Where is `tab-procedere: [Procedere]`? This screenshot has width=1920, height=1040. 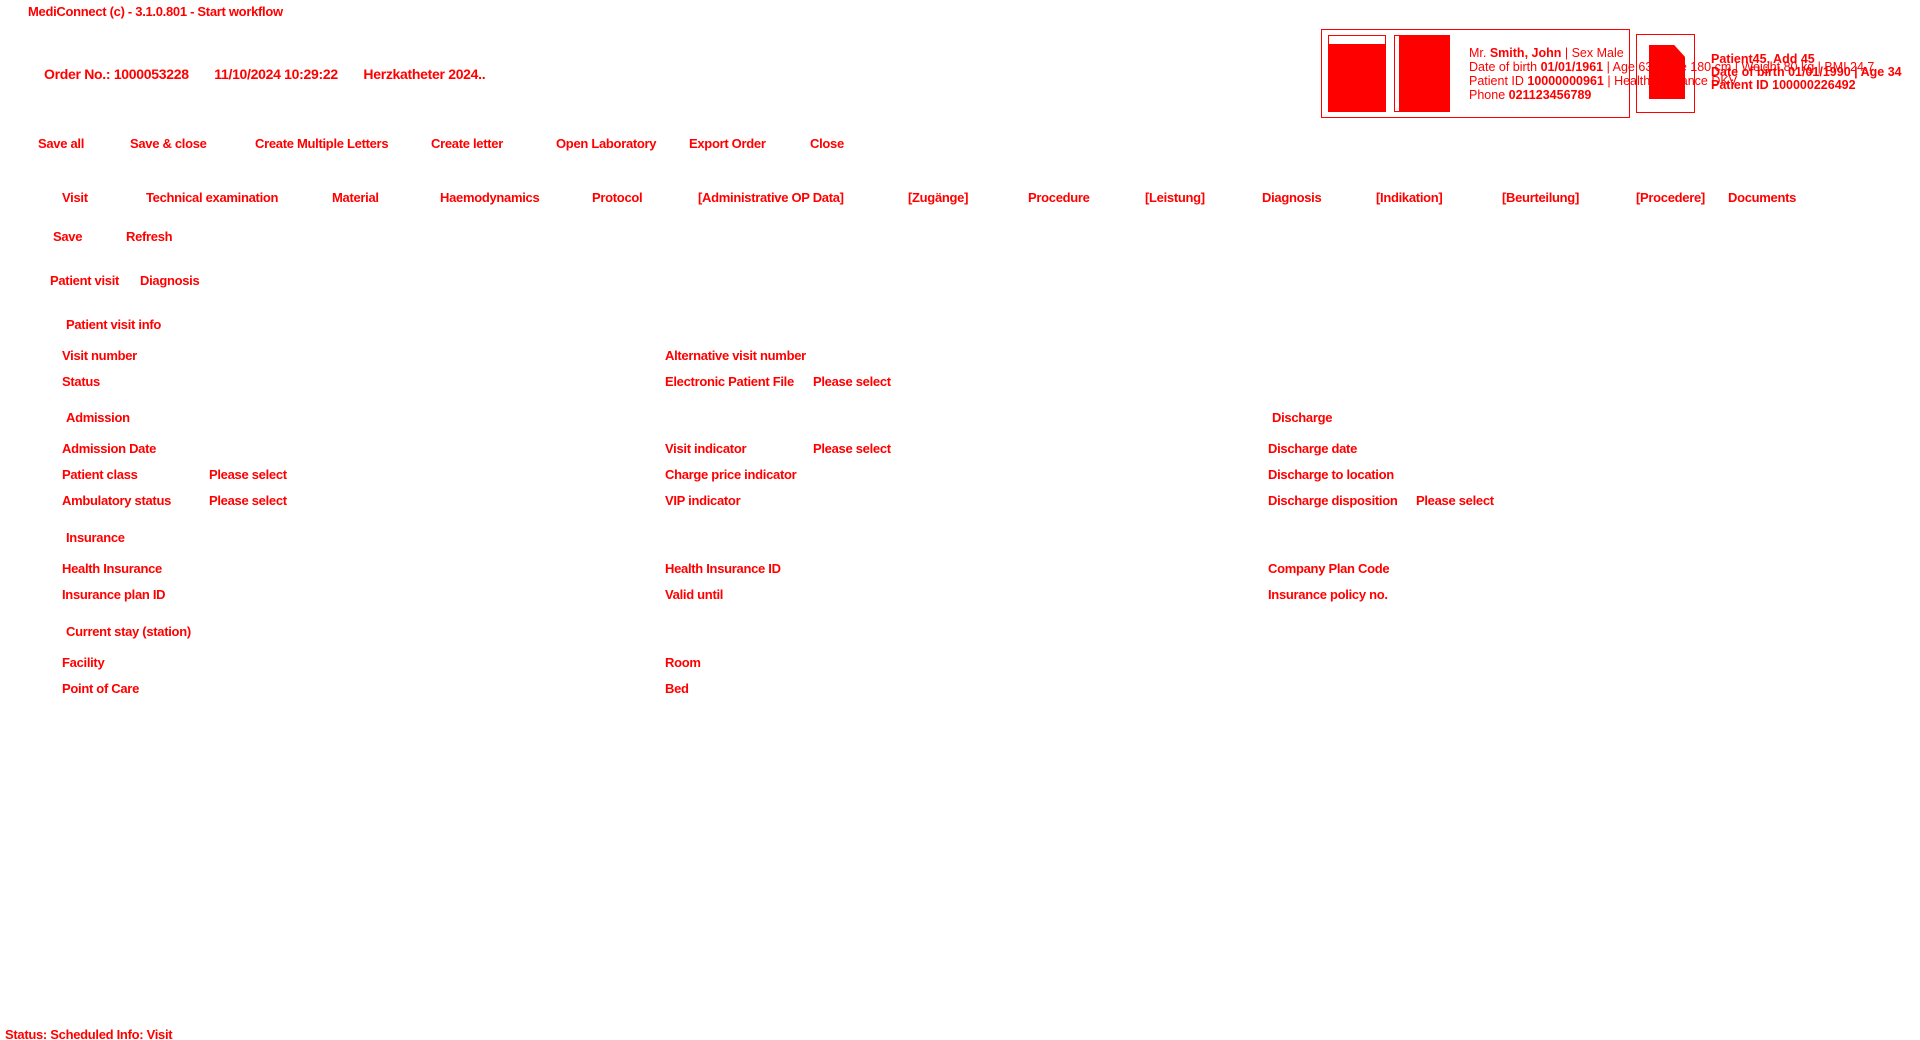 tab-procedere: [Procedere] is located at coordinates (1670, 197).